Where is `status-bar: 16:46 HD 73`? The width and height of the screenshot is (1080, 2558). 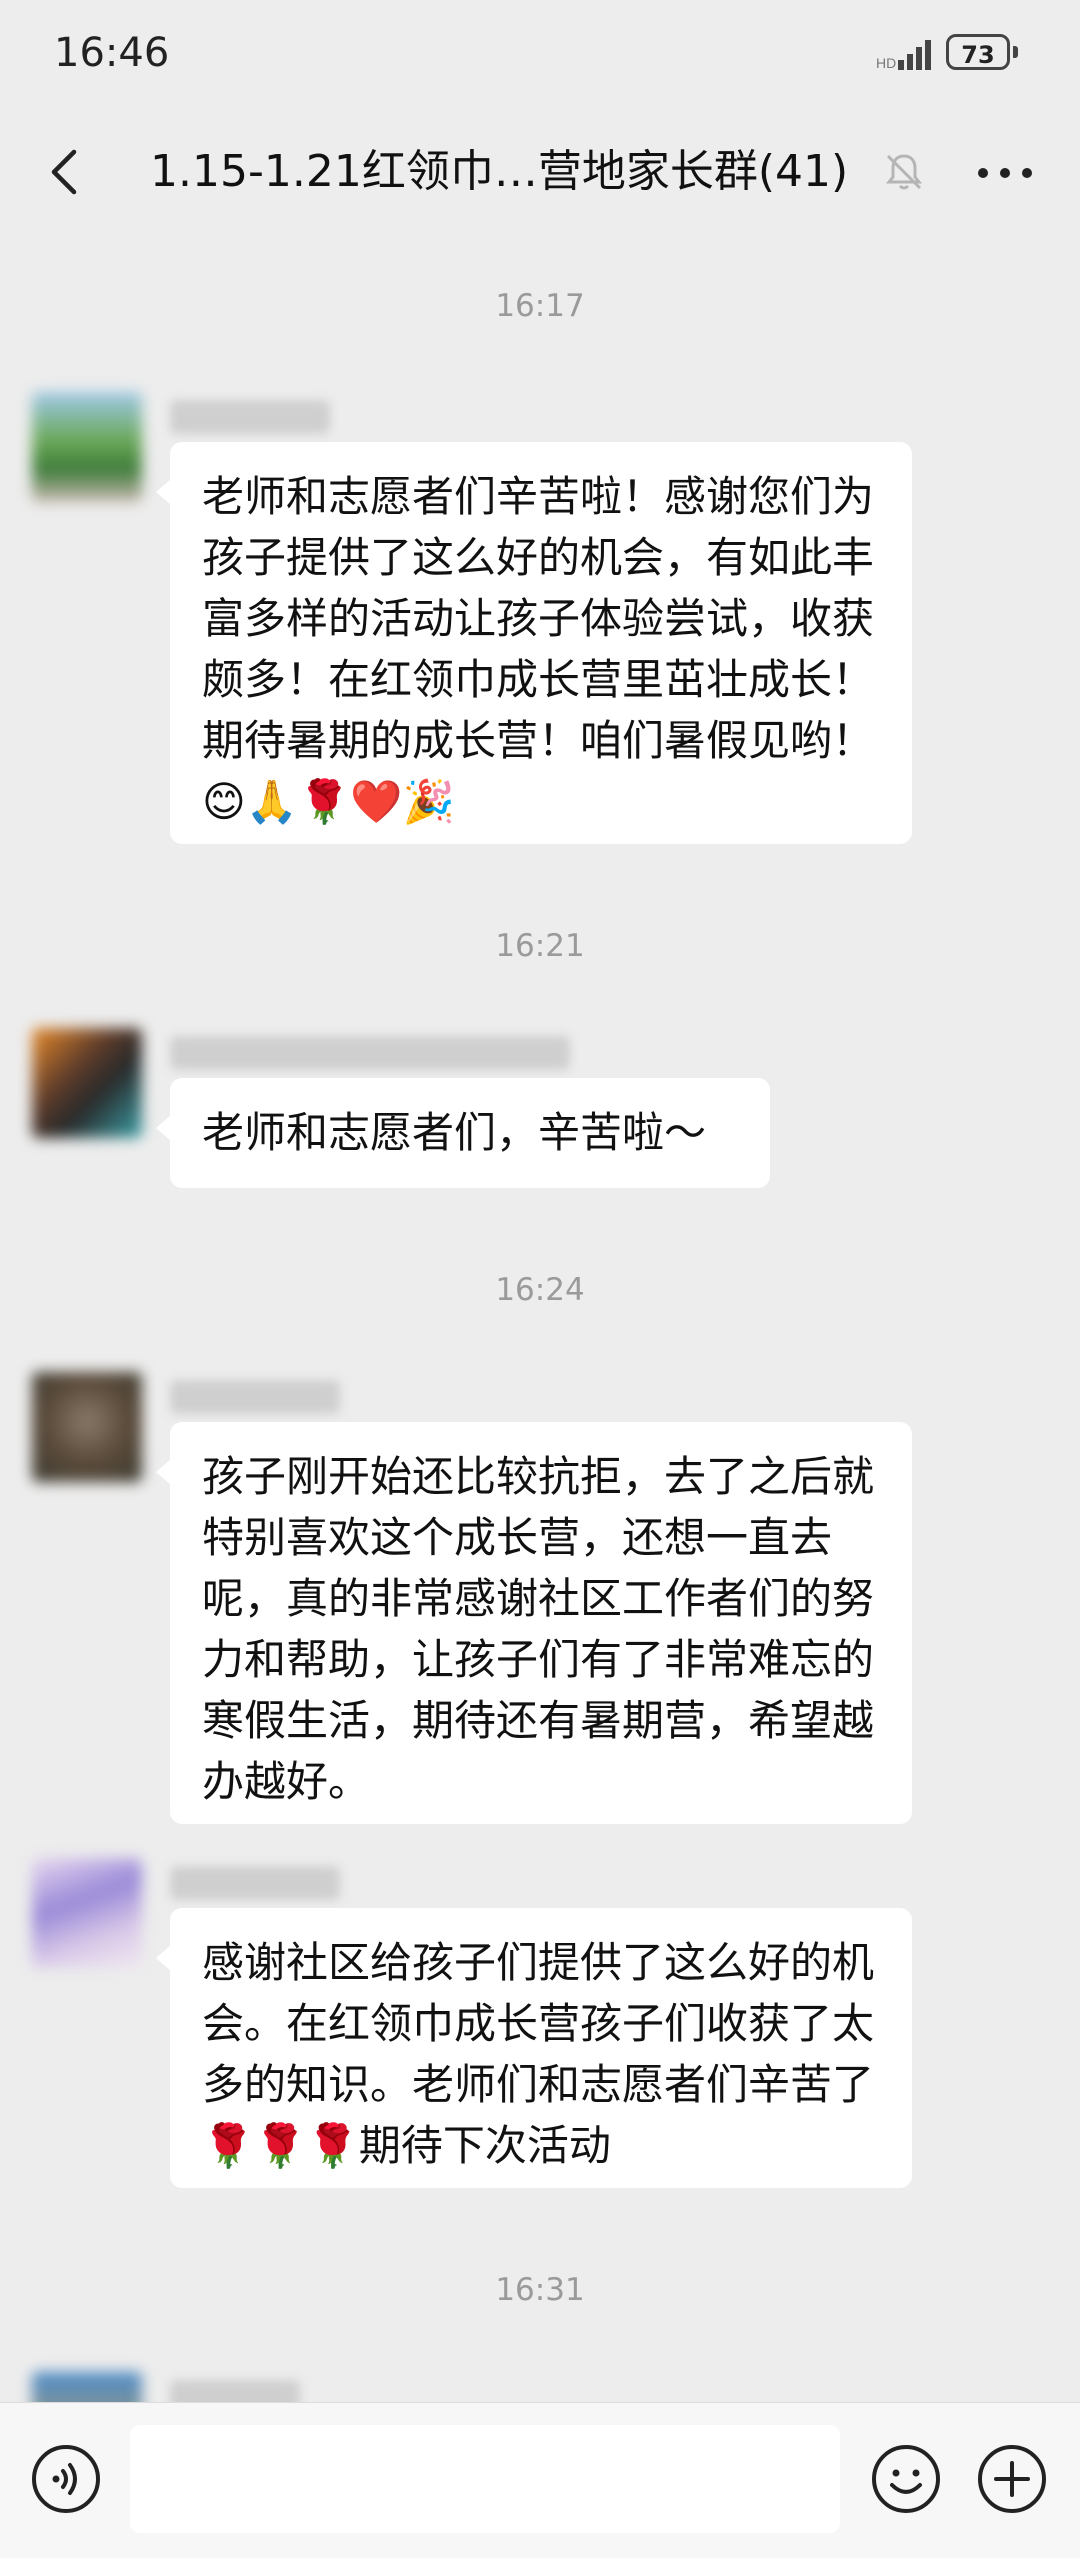 status-bar: 16:46 HD 73 is located at coordinates (540, 56).